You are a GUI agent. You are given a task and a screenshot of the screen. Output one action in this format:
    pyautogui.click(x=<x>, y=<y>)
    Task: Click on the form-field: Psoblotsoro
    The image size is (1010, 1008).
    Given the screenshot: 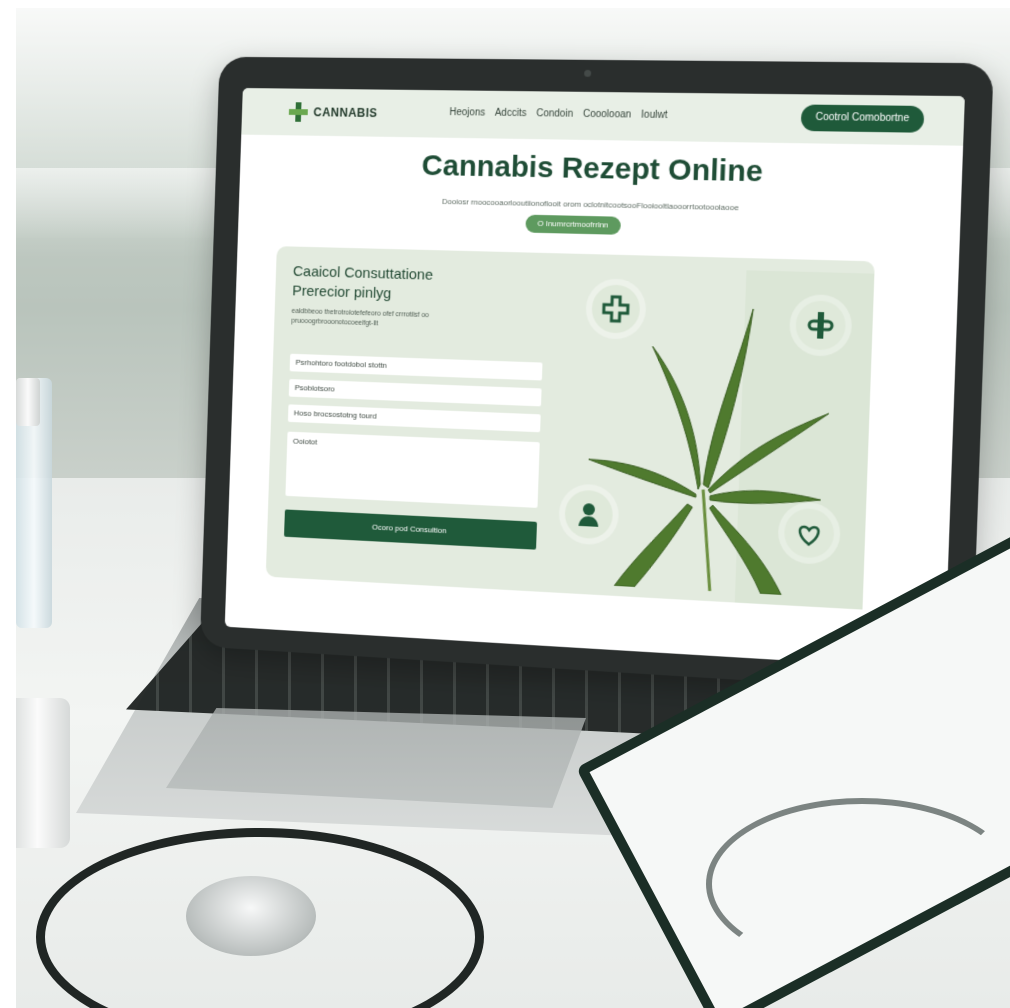 What is the action you would take?
    pyautogui.click(x=415, y=393)
    